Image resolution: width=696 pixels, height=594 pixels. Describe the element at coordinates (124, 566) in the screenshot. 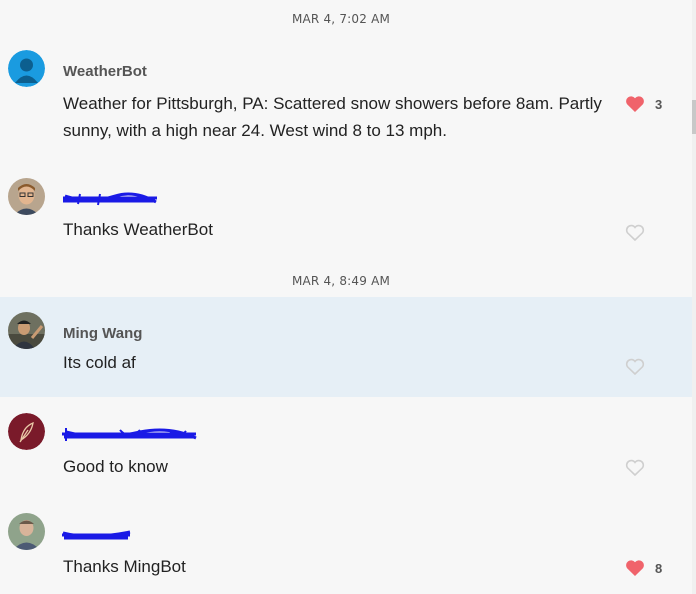

I see `message-text: Thanks MingBot` at that location.